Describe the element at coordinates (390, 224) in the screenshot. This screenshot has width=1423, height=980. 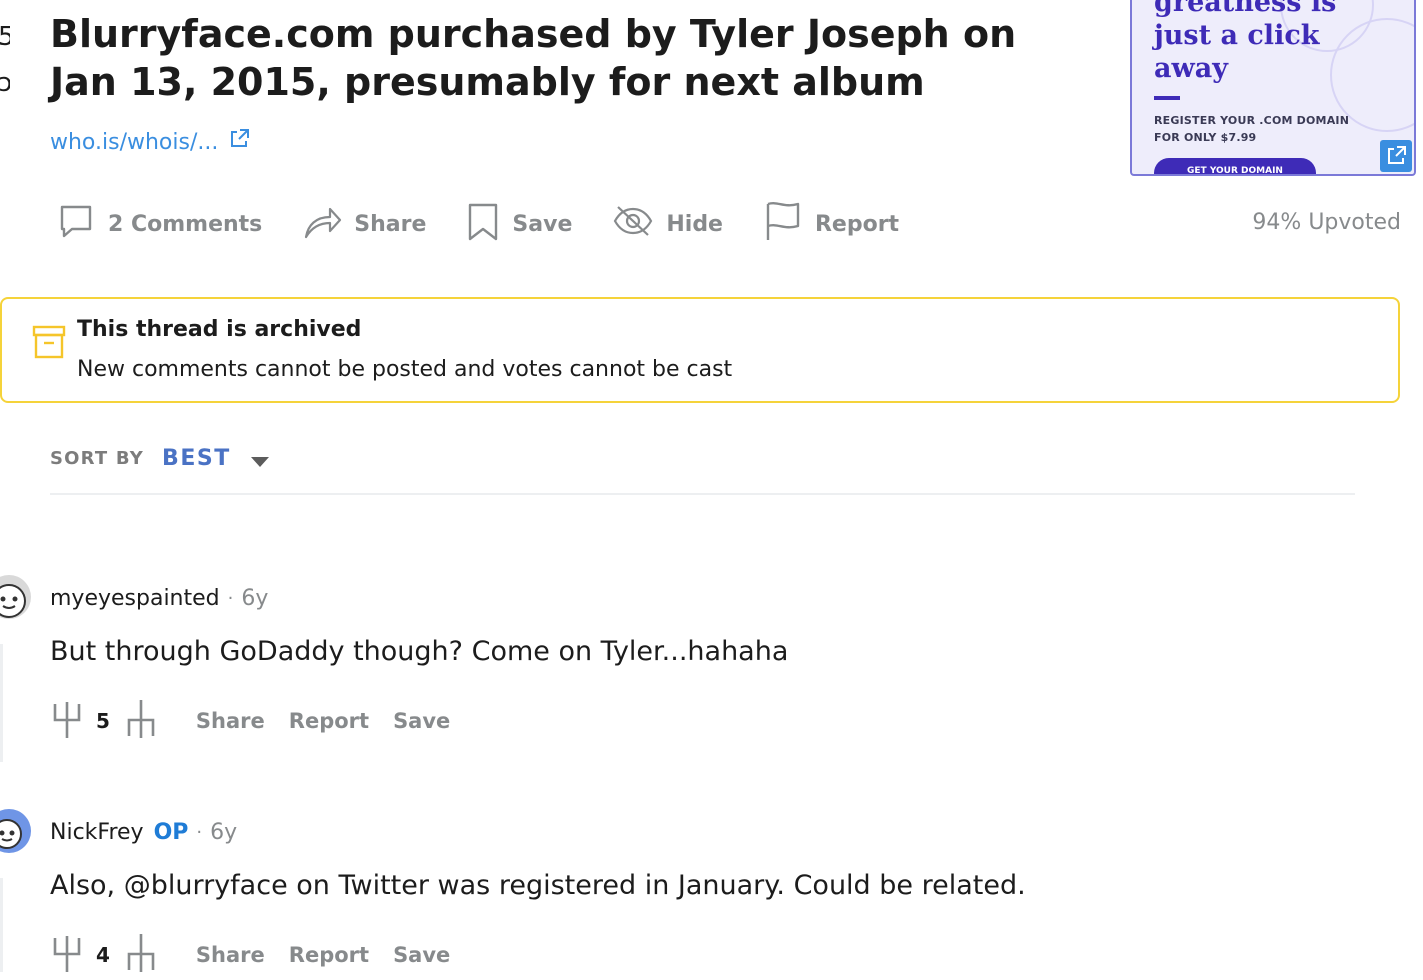
I see `share-label: Share` at that location.